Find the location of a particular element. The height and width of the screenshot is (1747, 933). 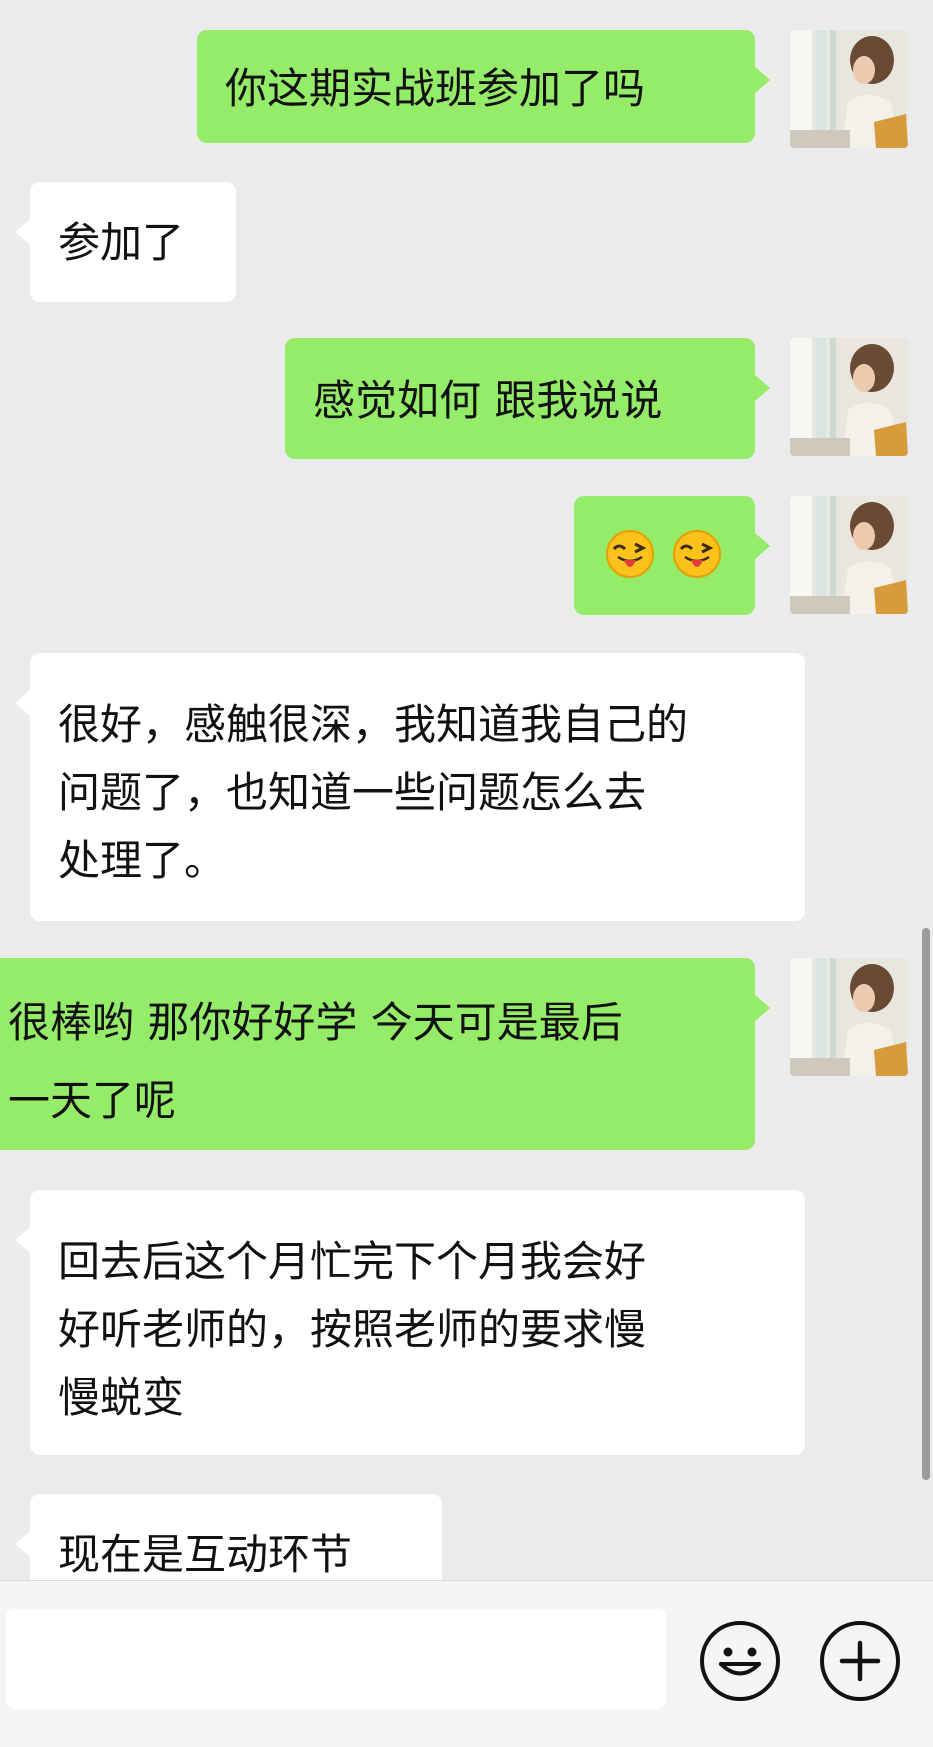

message-line: 问题了，也知道一些问题怎么去 is located at coordinates (352, 792).